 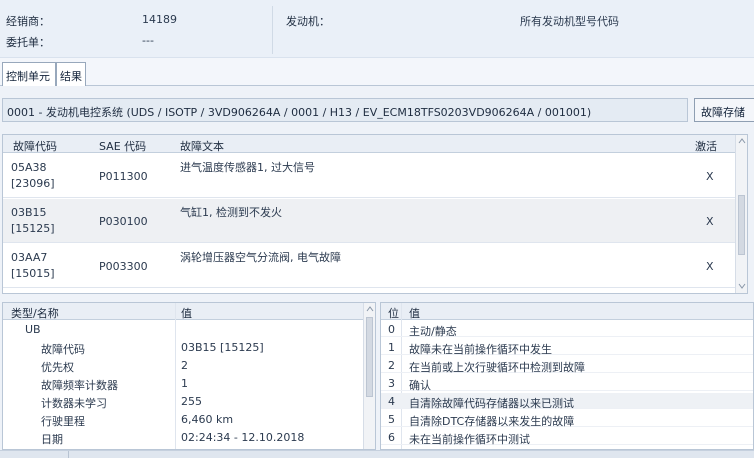 I want to click on bit-row: 0 主动/静态, so click(x=567, y=329).